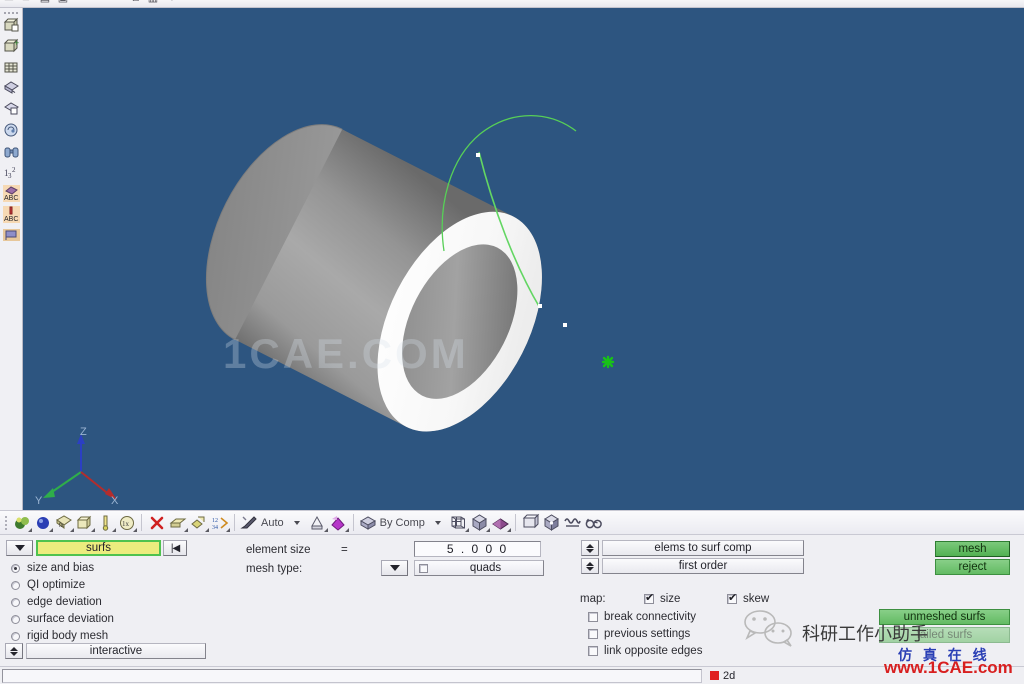  I want to click on link-opposite-edges-label: link opposite edges, so click(653, 651).